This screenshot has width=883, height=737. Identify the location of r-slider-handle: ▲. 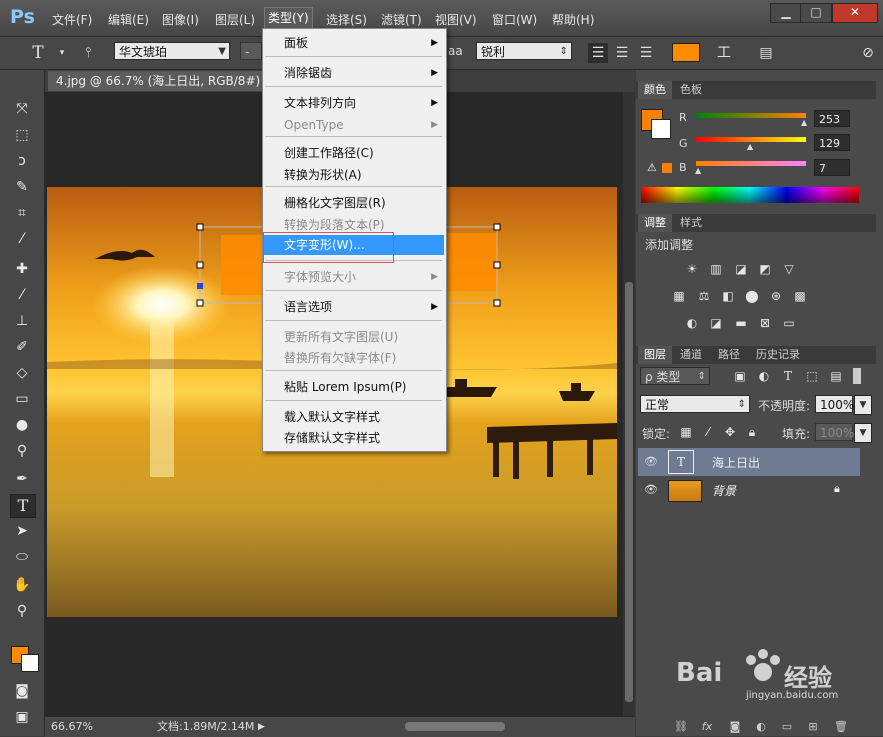
(804, 122).